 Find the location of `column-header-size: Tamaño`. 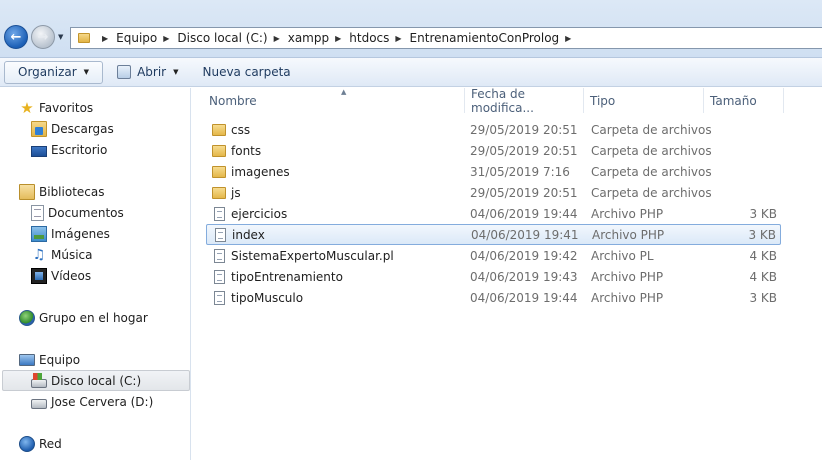

column-header-size: Tamaño is located at coordinates (744, 100).